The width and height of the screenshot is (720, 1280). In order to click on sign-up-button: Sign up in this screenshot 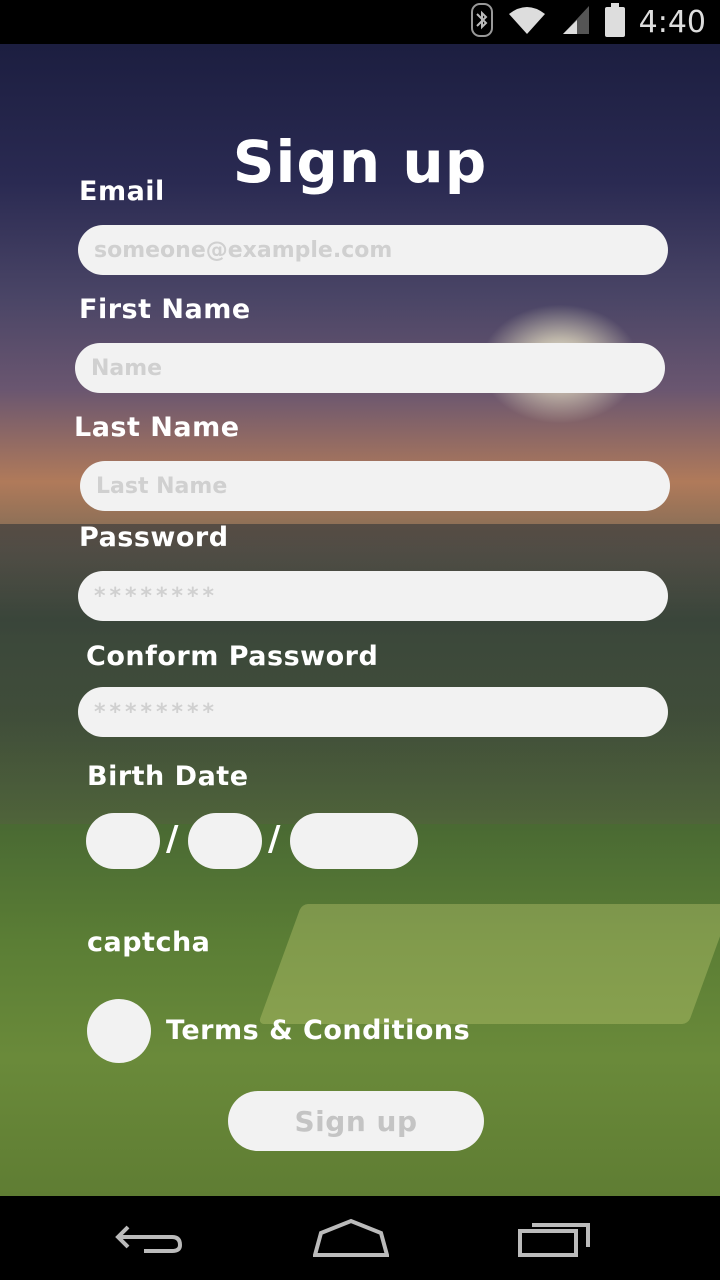, I will do `click(356, 1121)`.